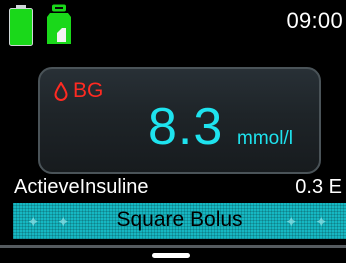 The width and height of the screenshot is (346, 263). What do you see at coordinates (21, 25) in the screenshot?
I see `battery-icon` at bounding box center [21, 25].